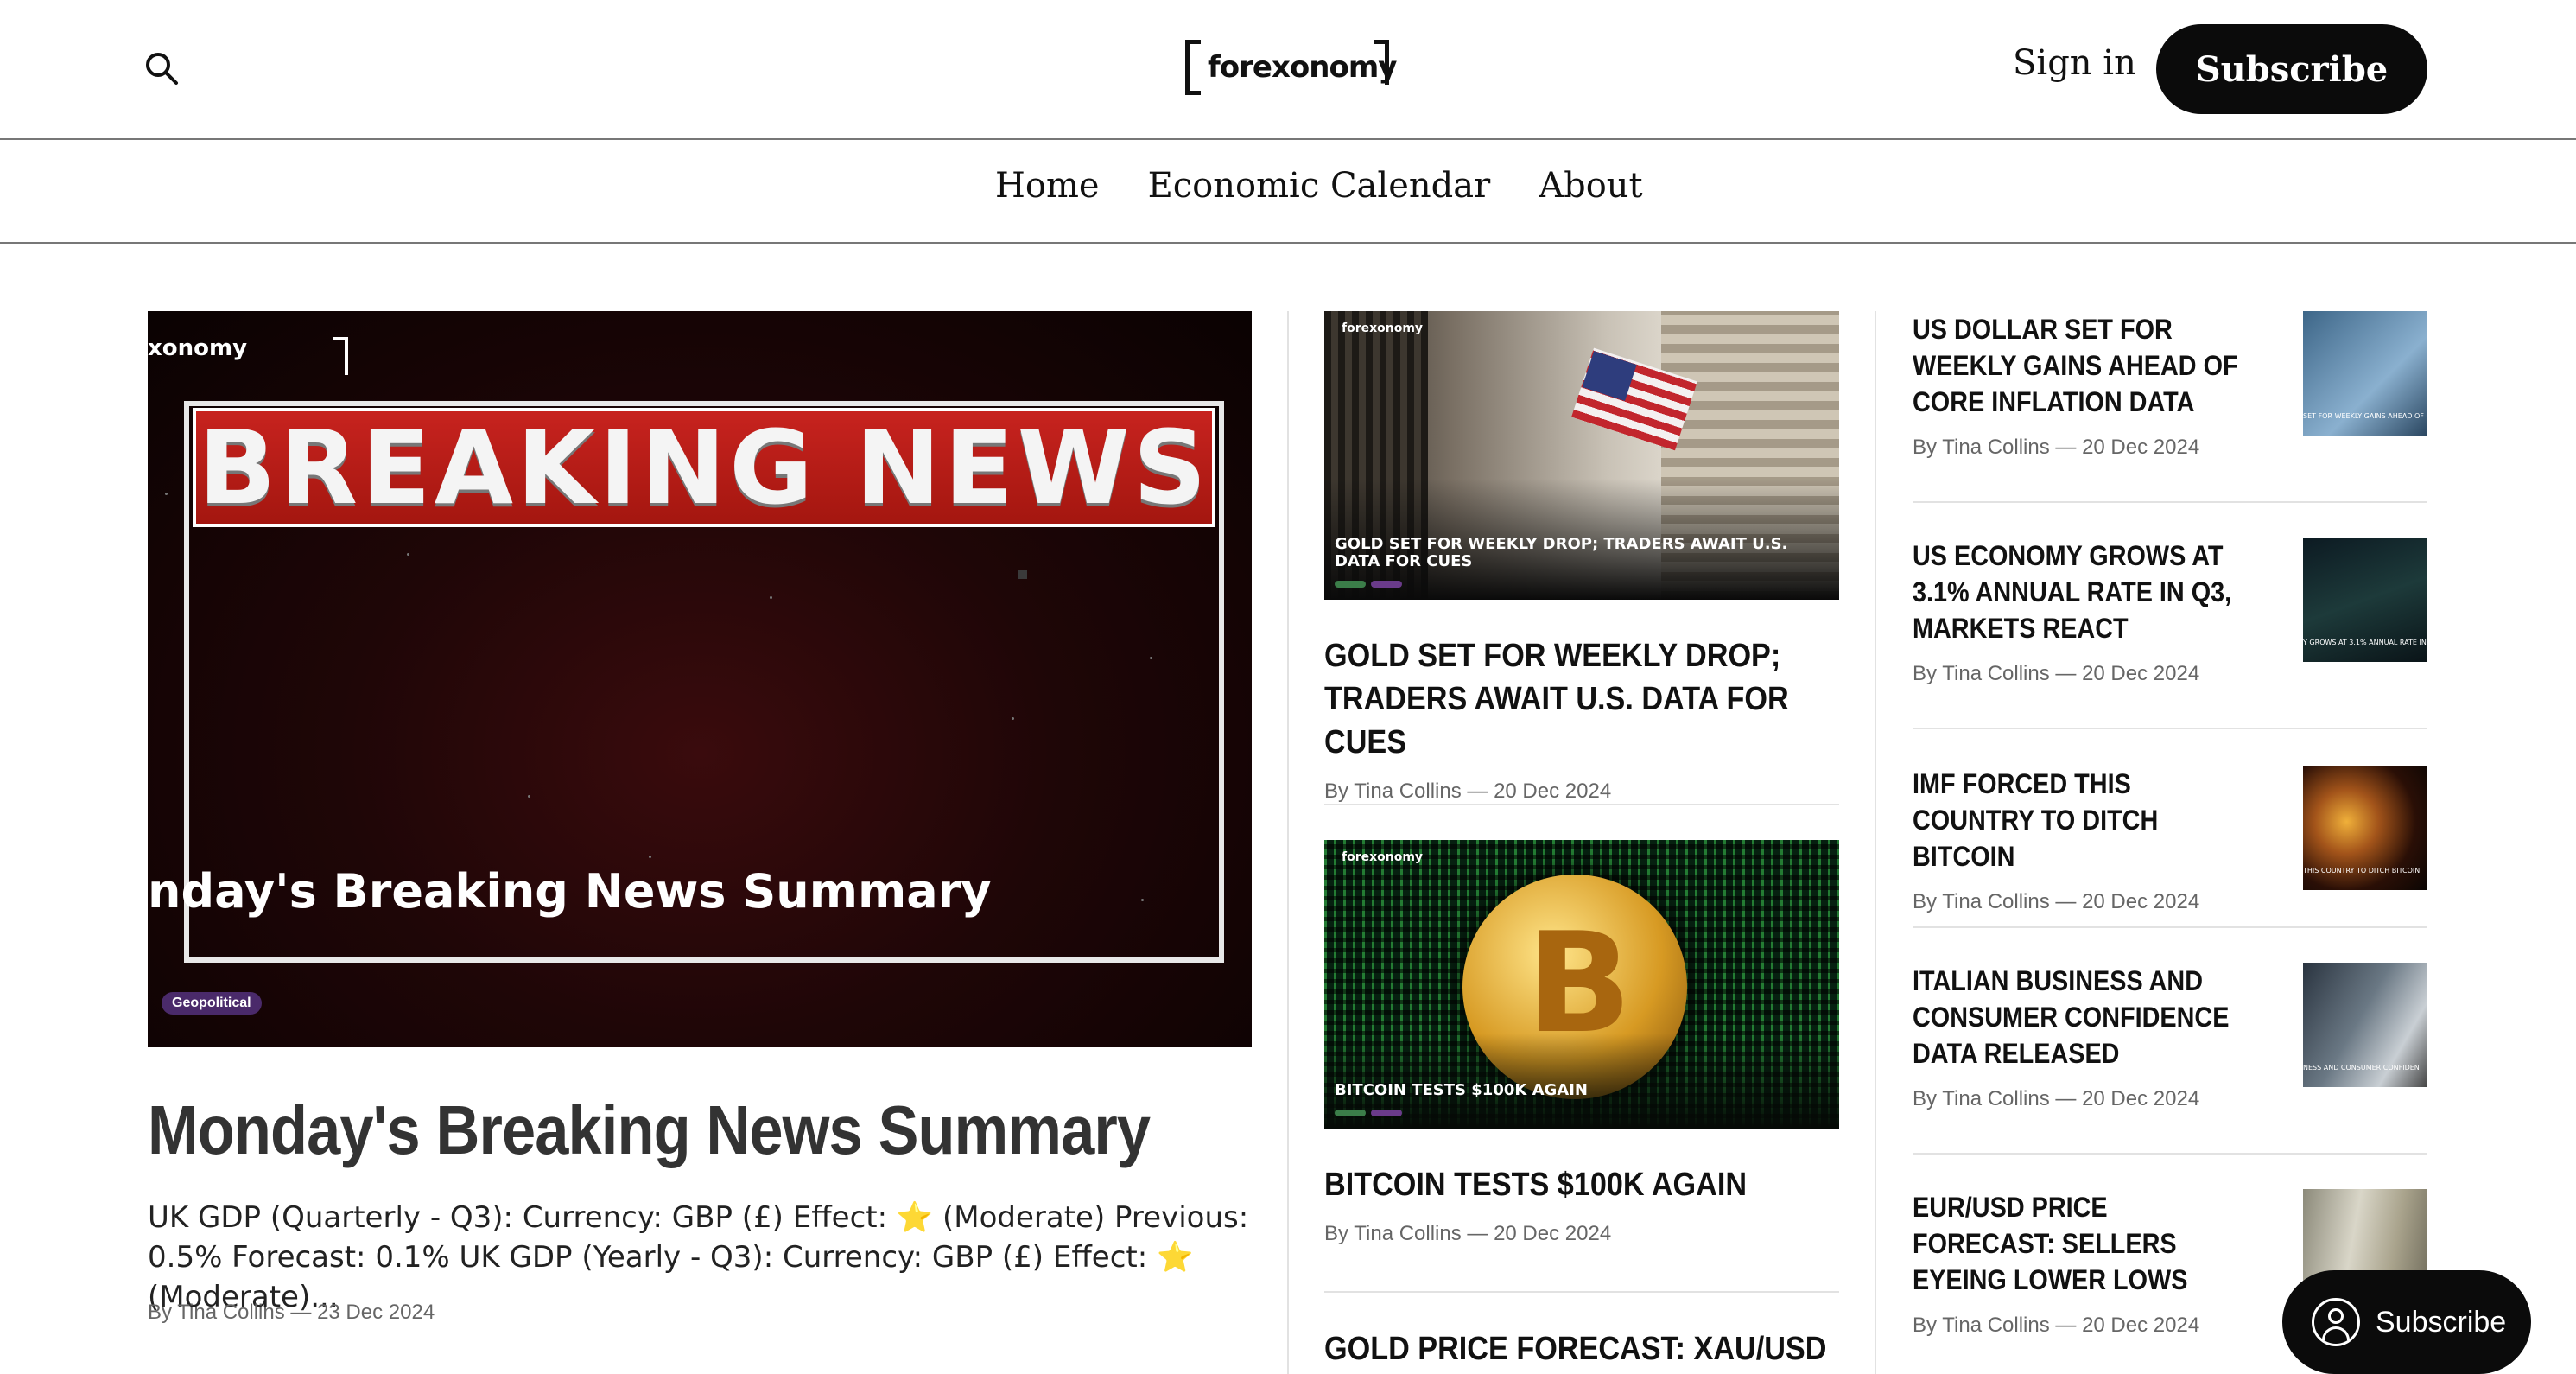 The width and height of the screenshot is (2576, 1374). What do you see at coordinates (1580, 1184) in the screenshot?
I see `article-title: BITCOIN TESTS $100K AGAIN` at bounding box center [1580, 1184].